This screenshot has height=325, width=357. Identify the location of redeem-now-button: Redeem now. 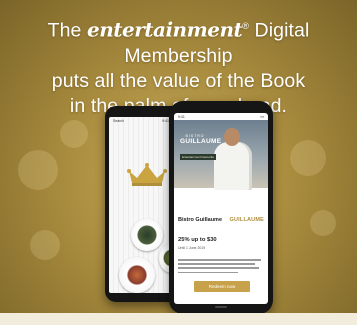
(222, 286).